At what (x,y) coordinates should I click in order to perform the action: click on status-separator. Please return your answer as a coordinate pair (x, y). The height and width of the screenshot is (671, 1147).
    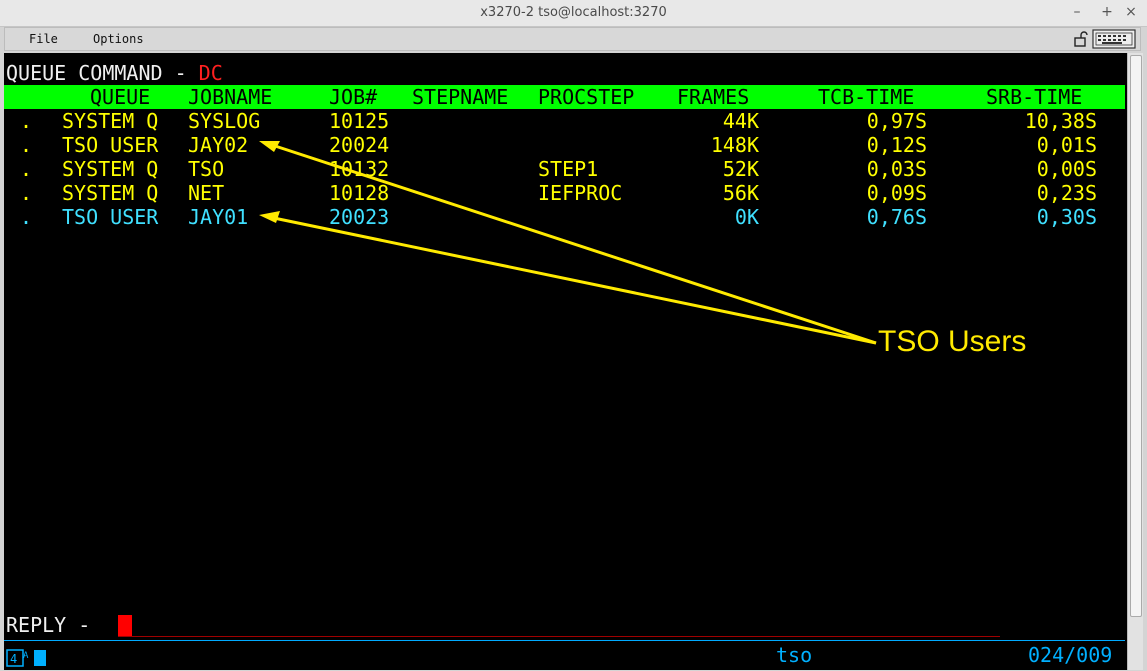
    Looking at the image, I should click on (564, 640).